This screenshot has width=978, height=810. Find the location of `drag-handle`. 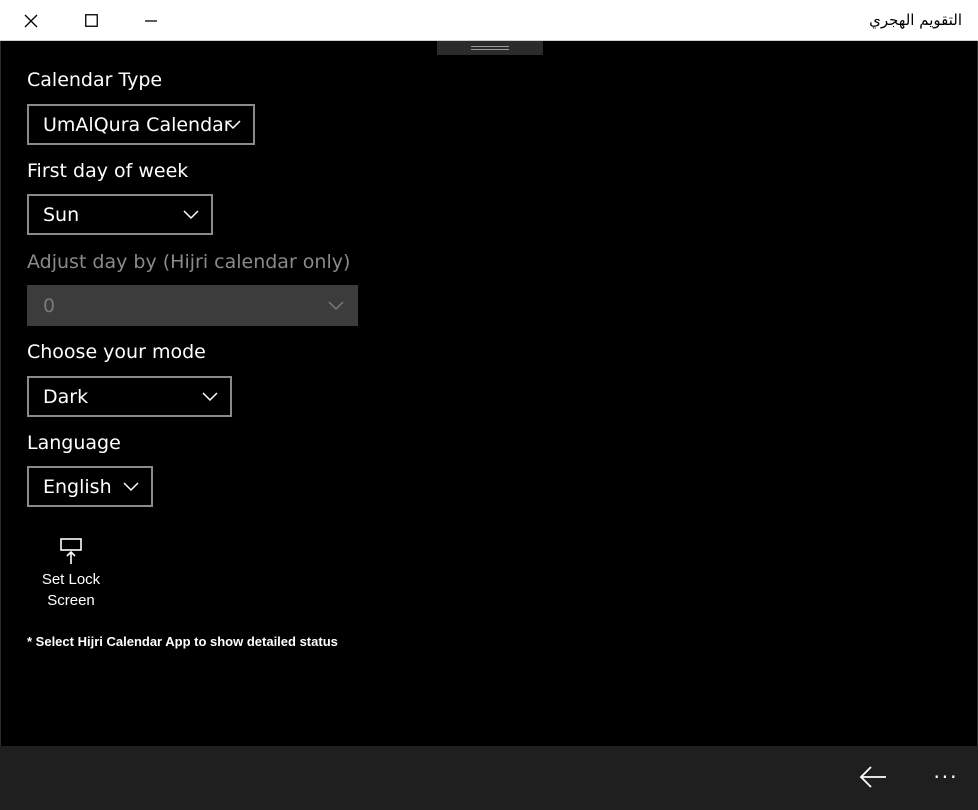

drag-handle is located at coordinates (490, 48).